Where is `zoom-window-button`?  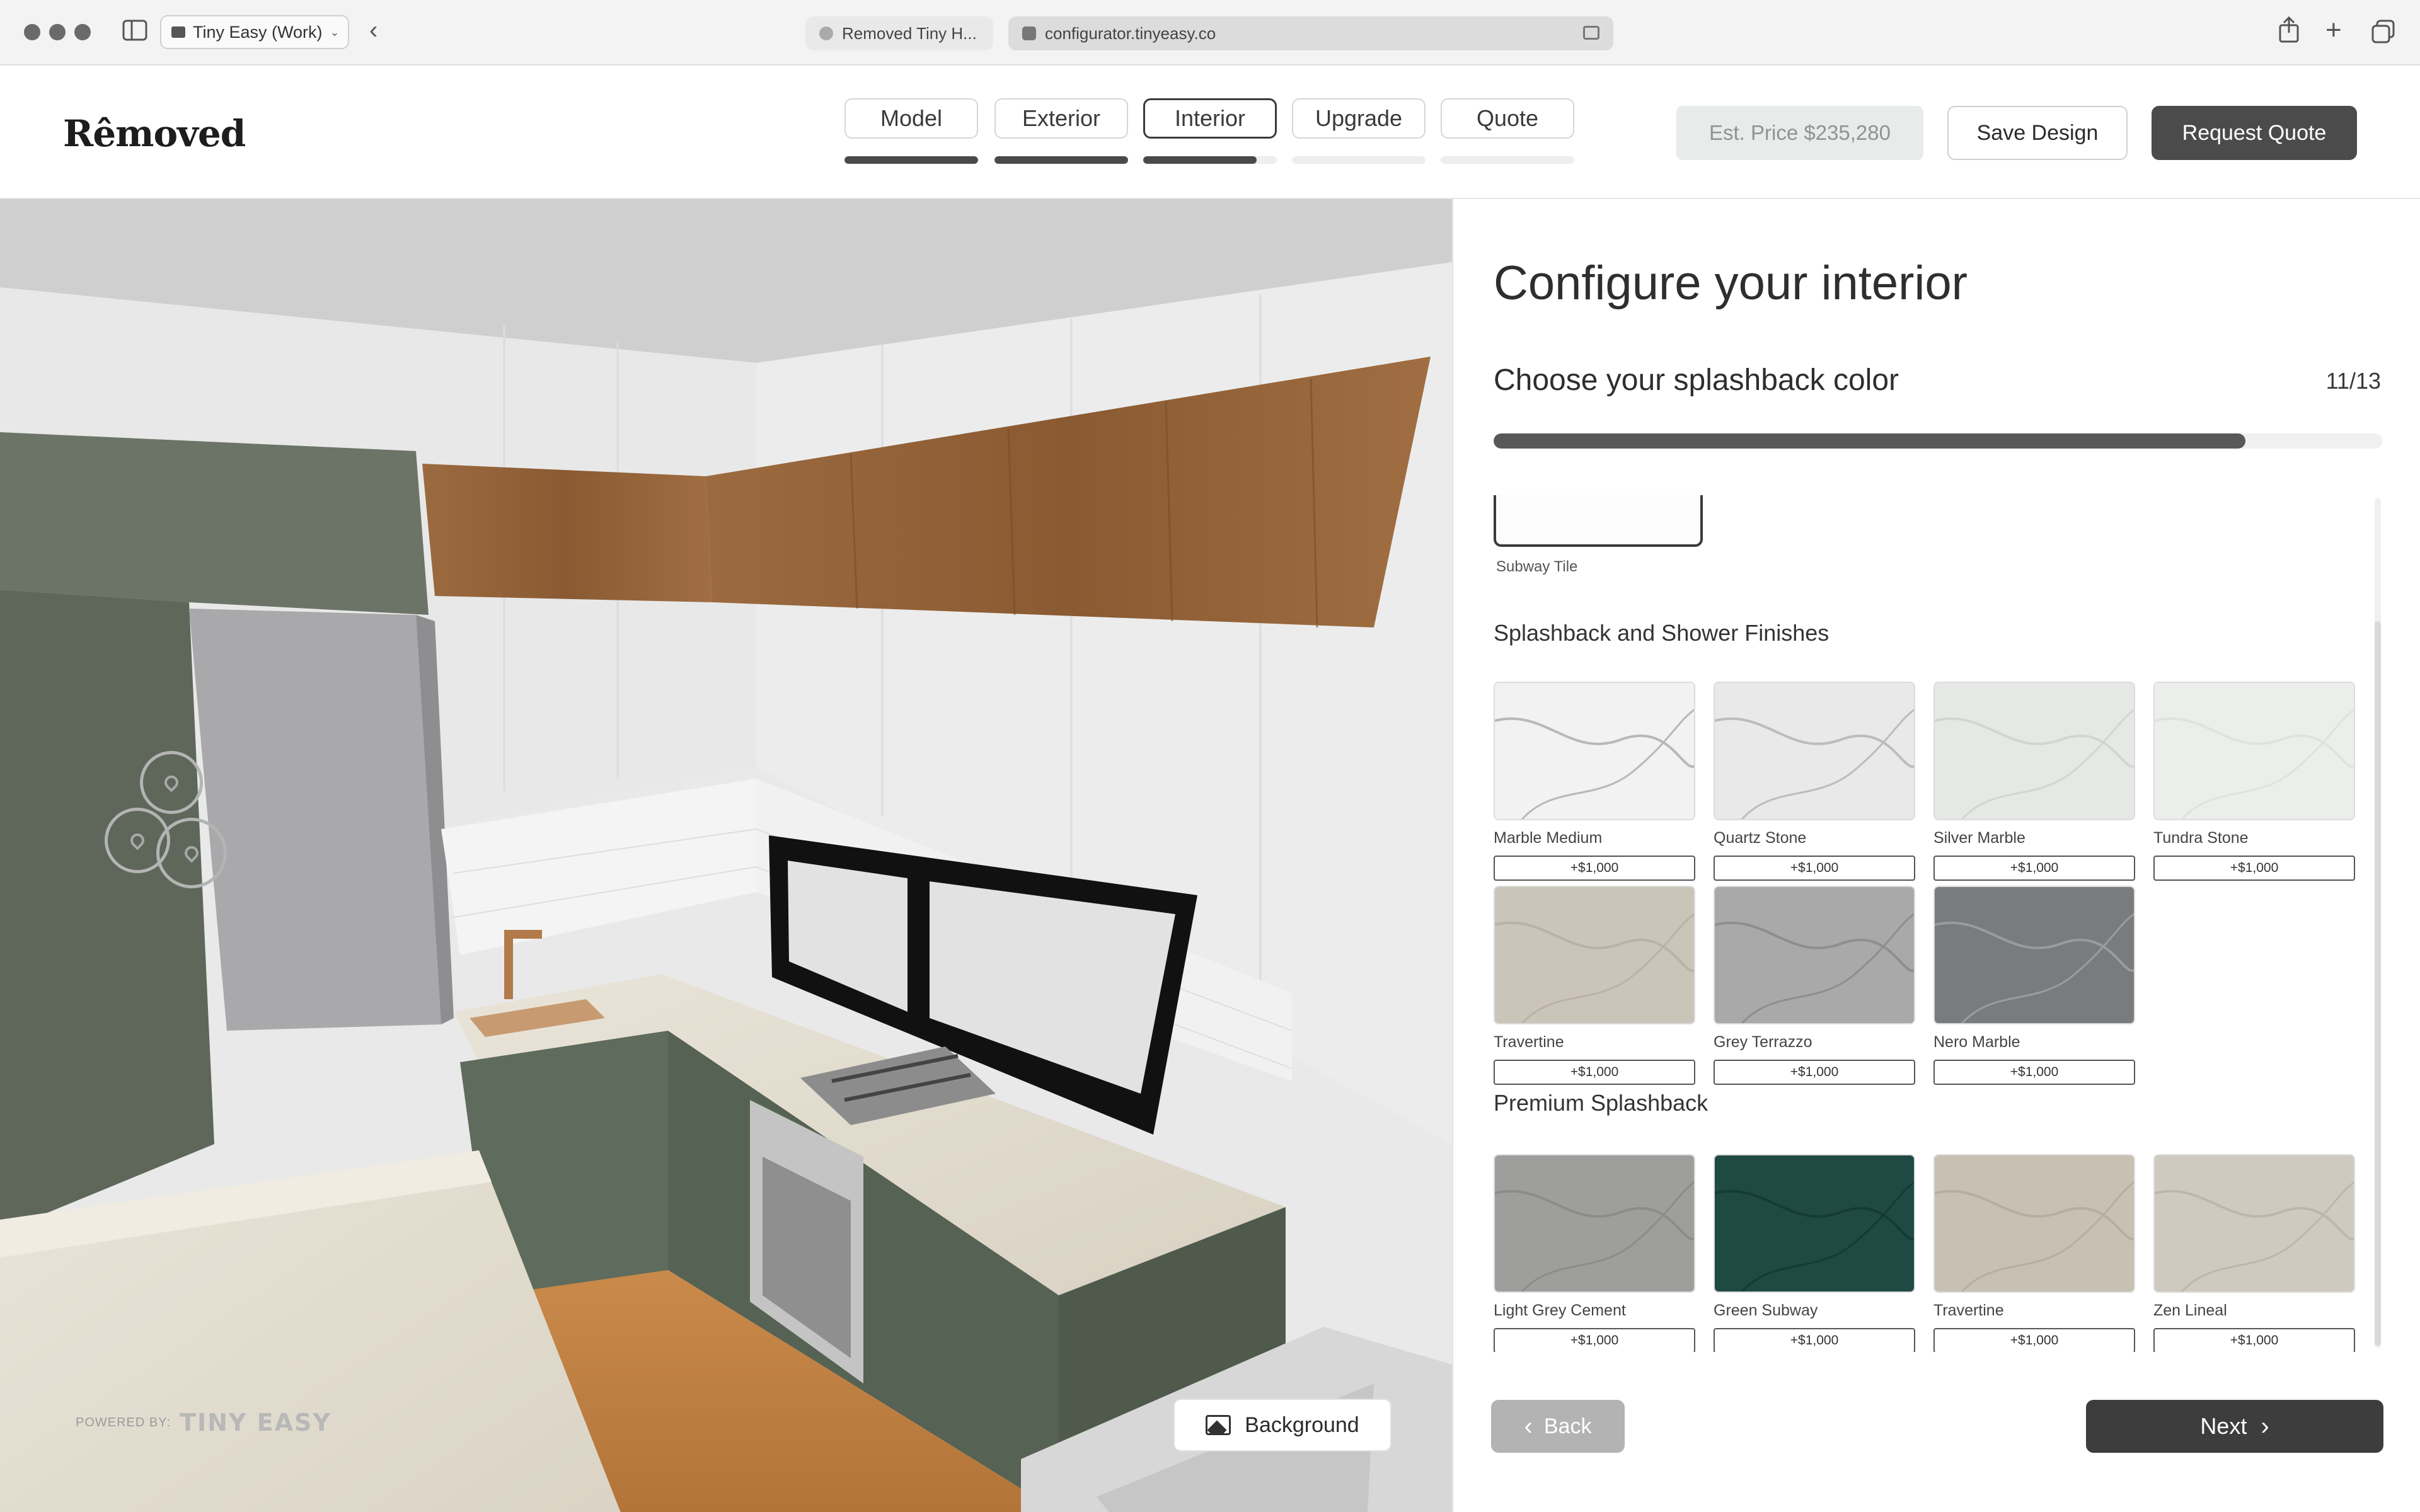 zoom-window-button is located at coordinates (82, 32).